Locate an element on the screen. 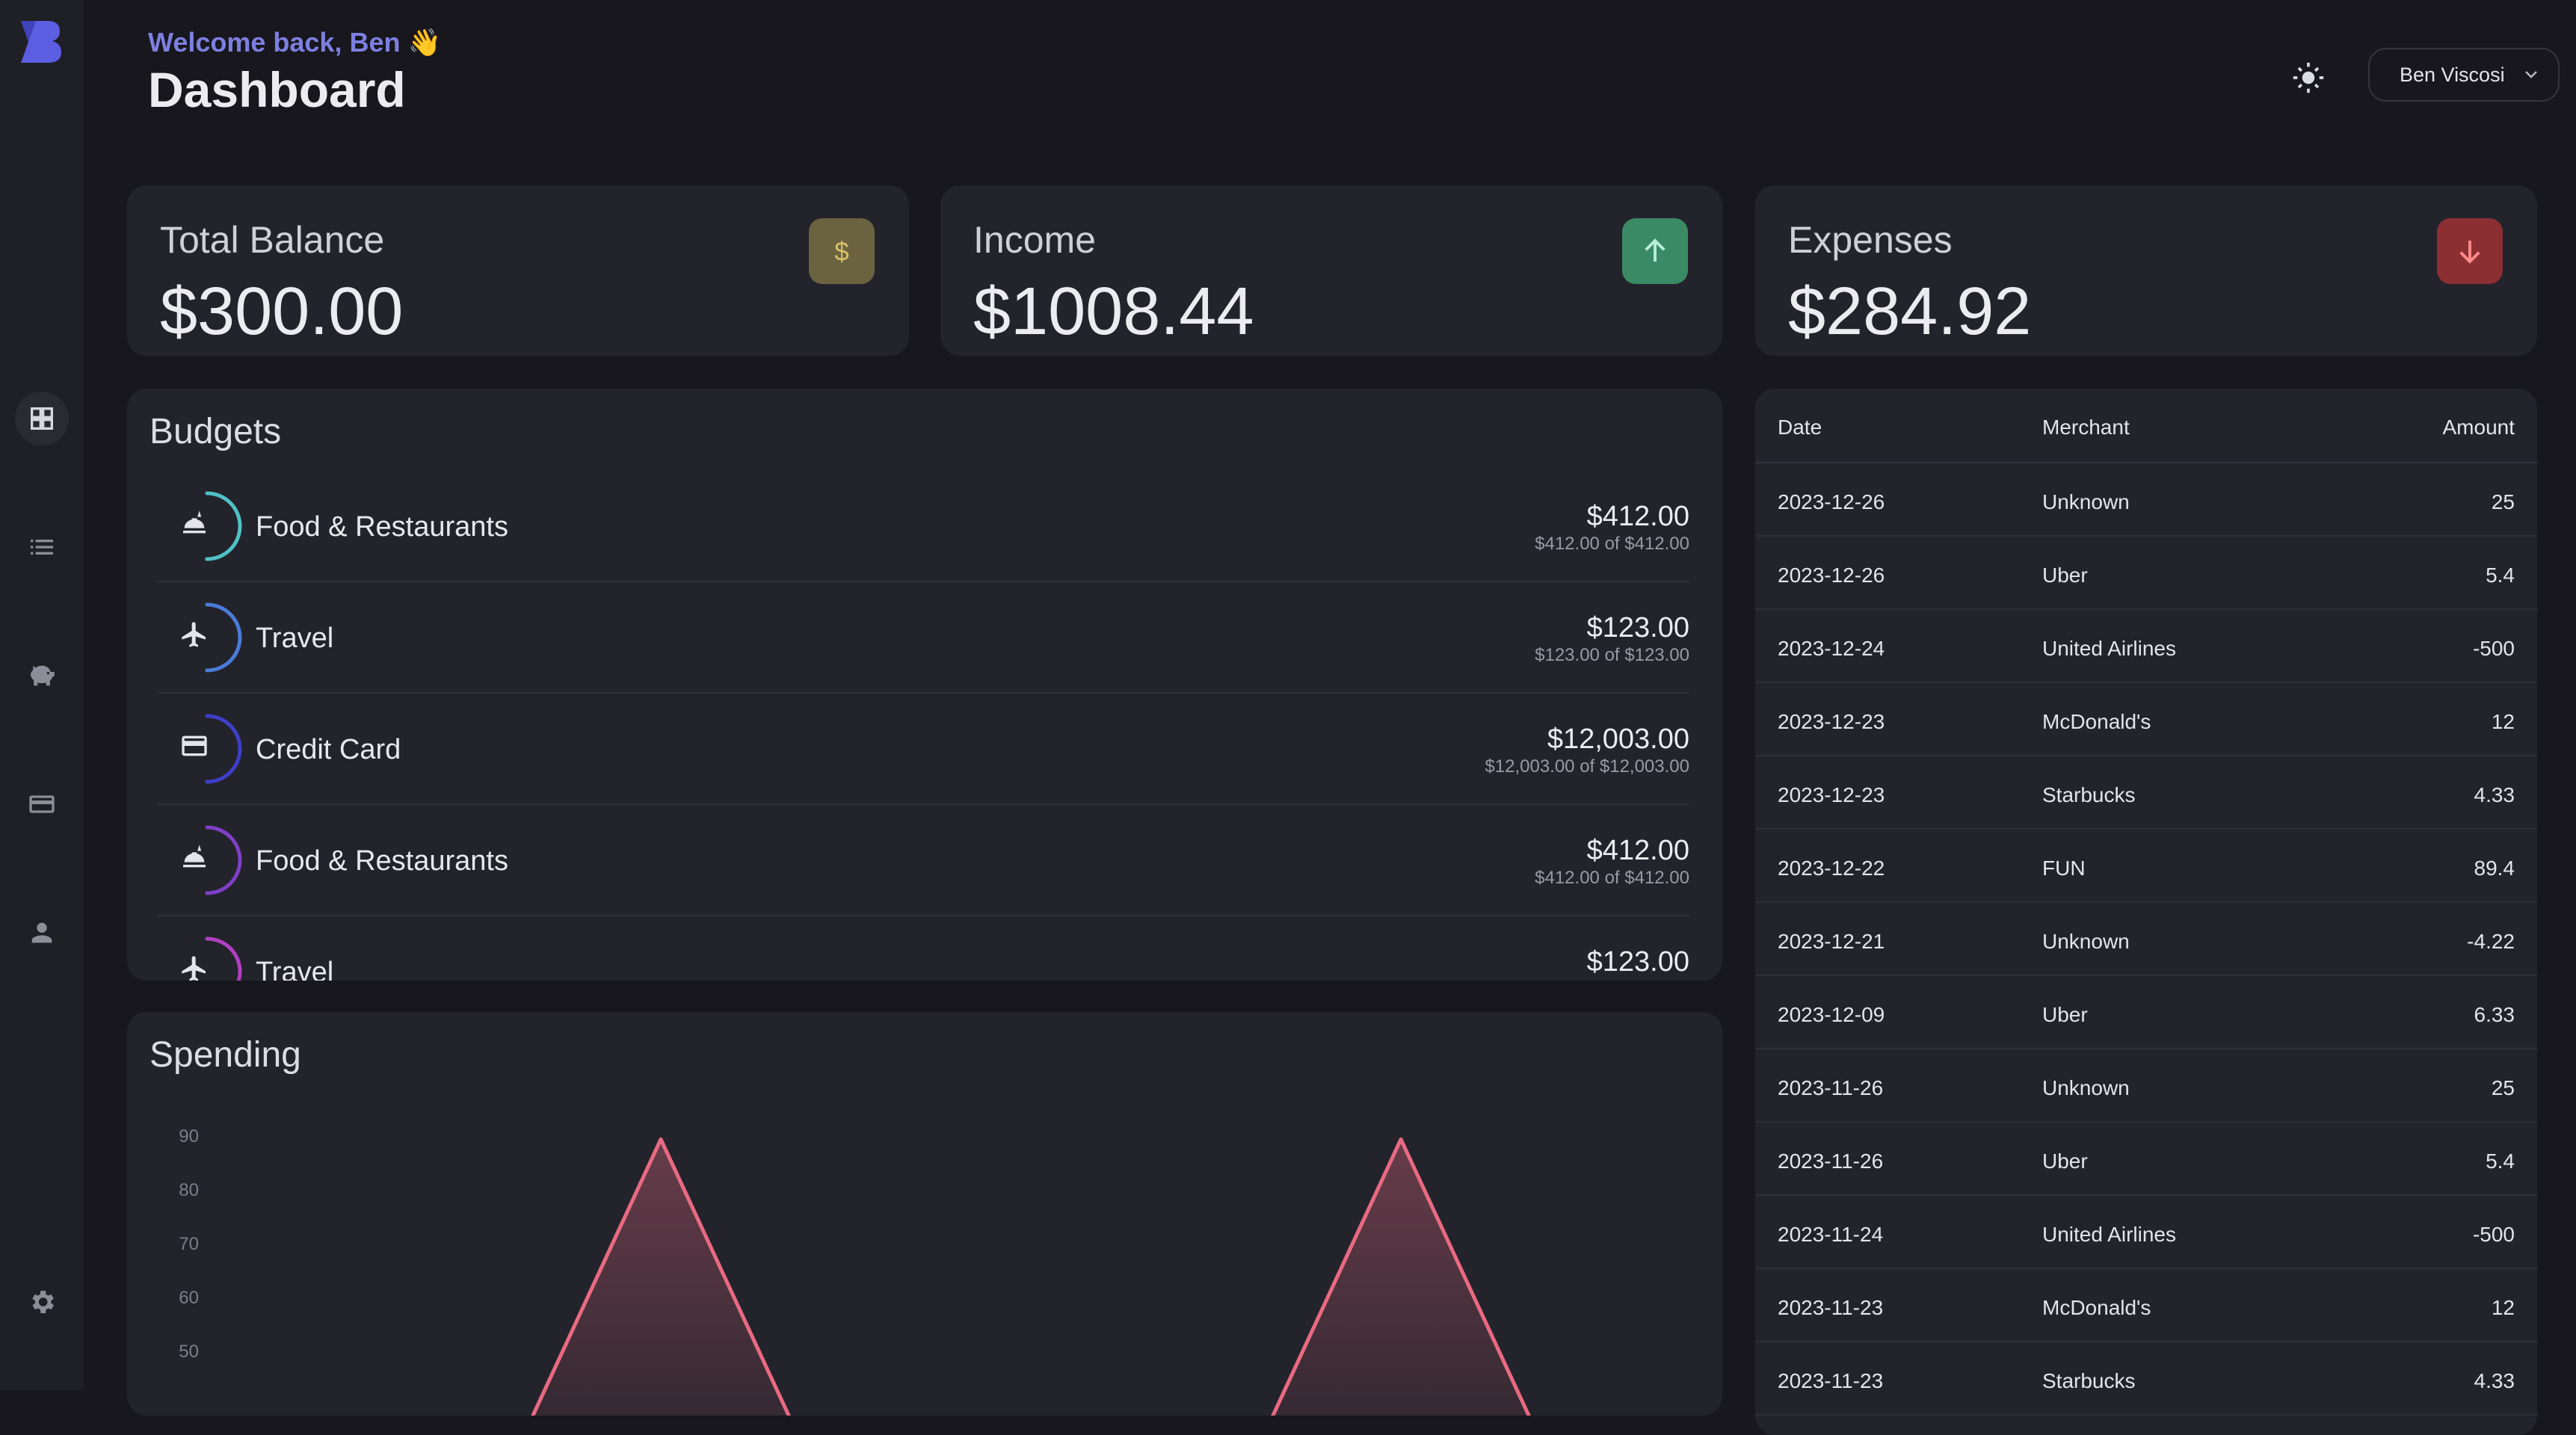 The width and height of the screenshot is (2576, 1435). budget-item: Travel $123.00 is located at coordinates (923, 949).